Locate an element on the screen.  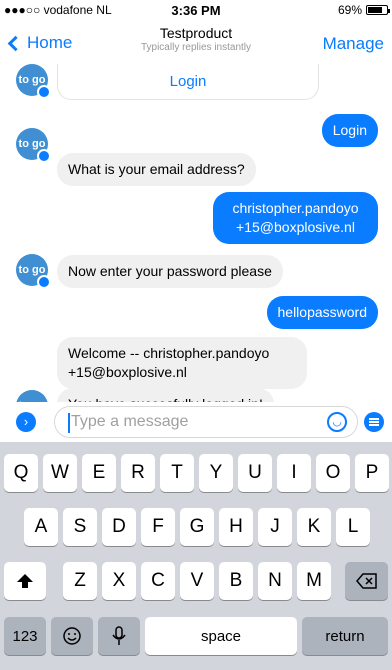
key-y: Y is located at coordinates (216, 473).